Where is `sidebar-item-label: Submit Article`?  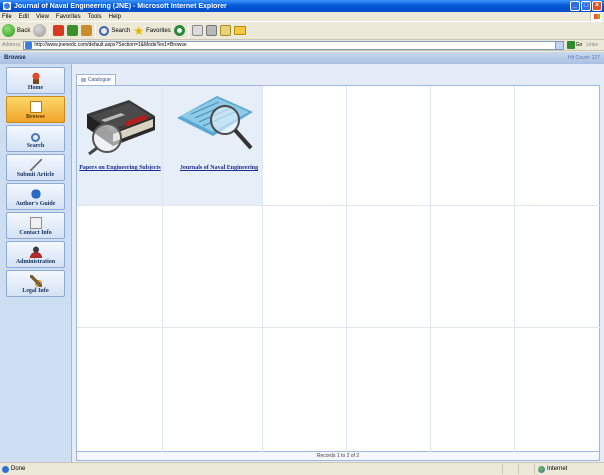 sidebar-item-label: Submit Article is located at coordinates (35, 175).